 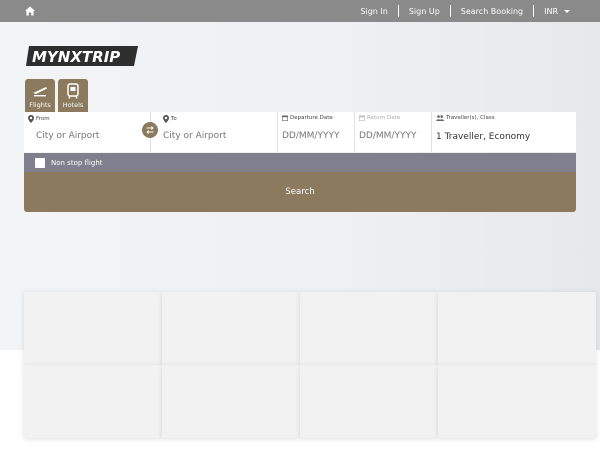 I want to click on sign-up-link: Sign Up, so click(x=424, y=11).